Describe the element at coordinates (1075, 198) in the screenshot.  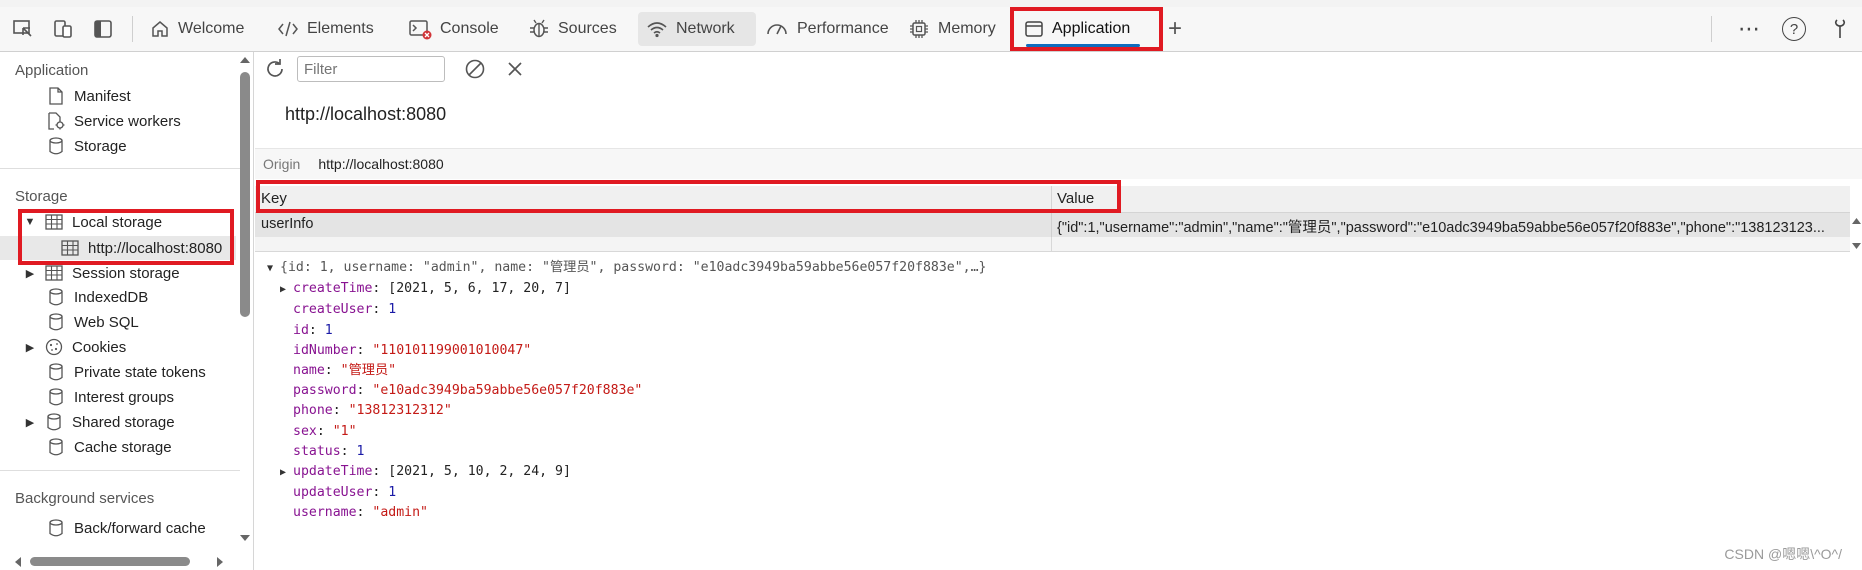
I see `column-header-value: Value` at that location.